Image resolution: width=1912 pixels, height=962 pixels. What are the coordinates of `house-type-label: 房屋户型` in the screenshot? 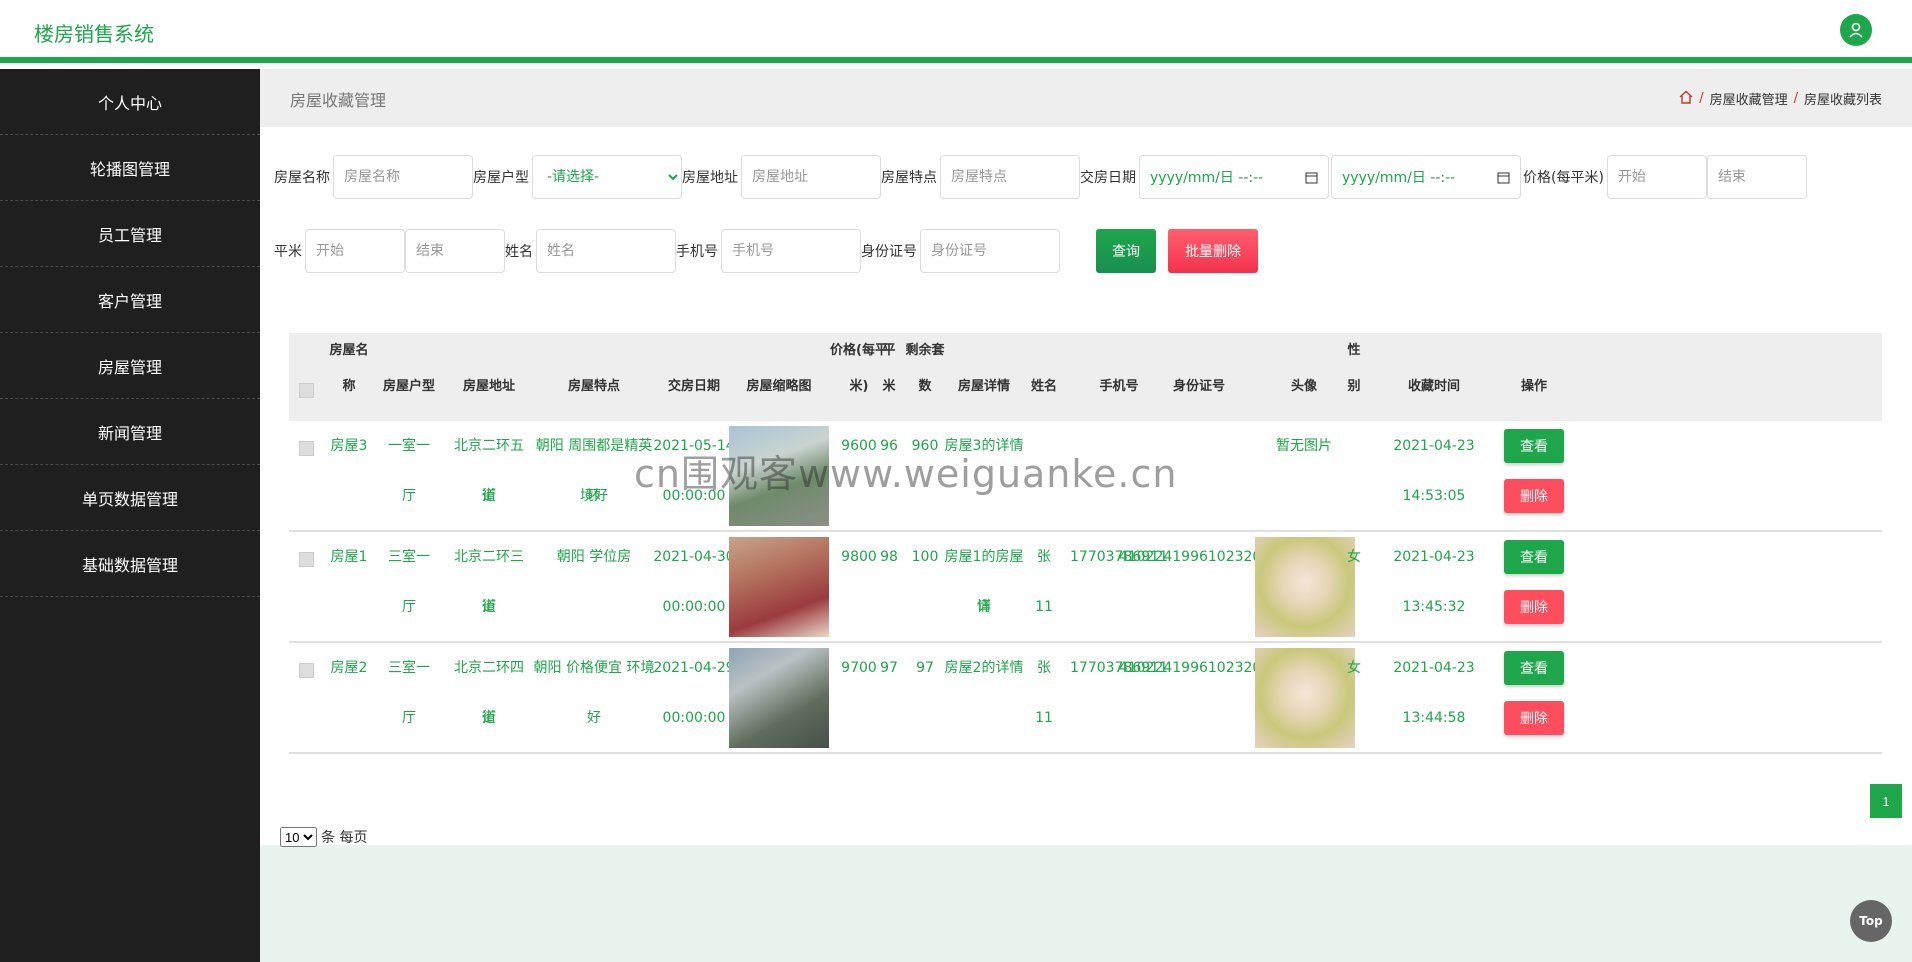 It's located at (501, 178).